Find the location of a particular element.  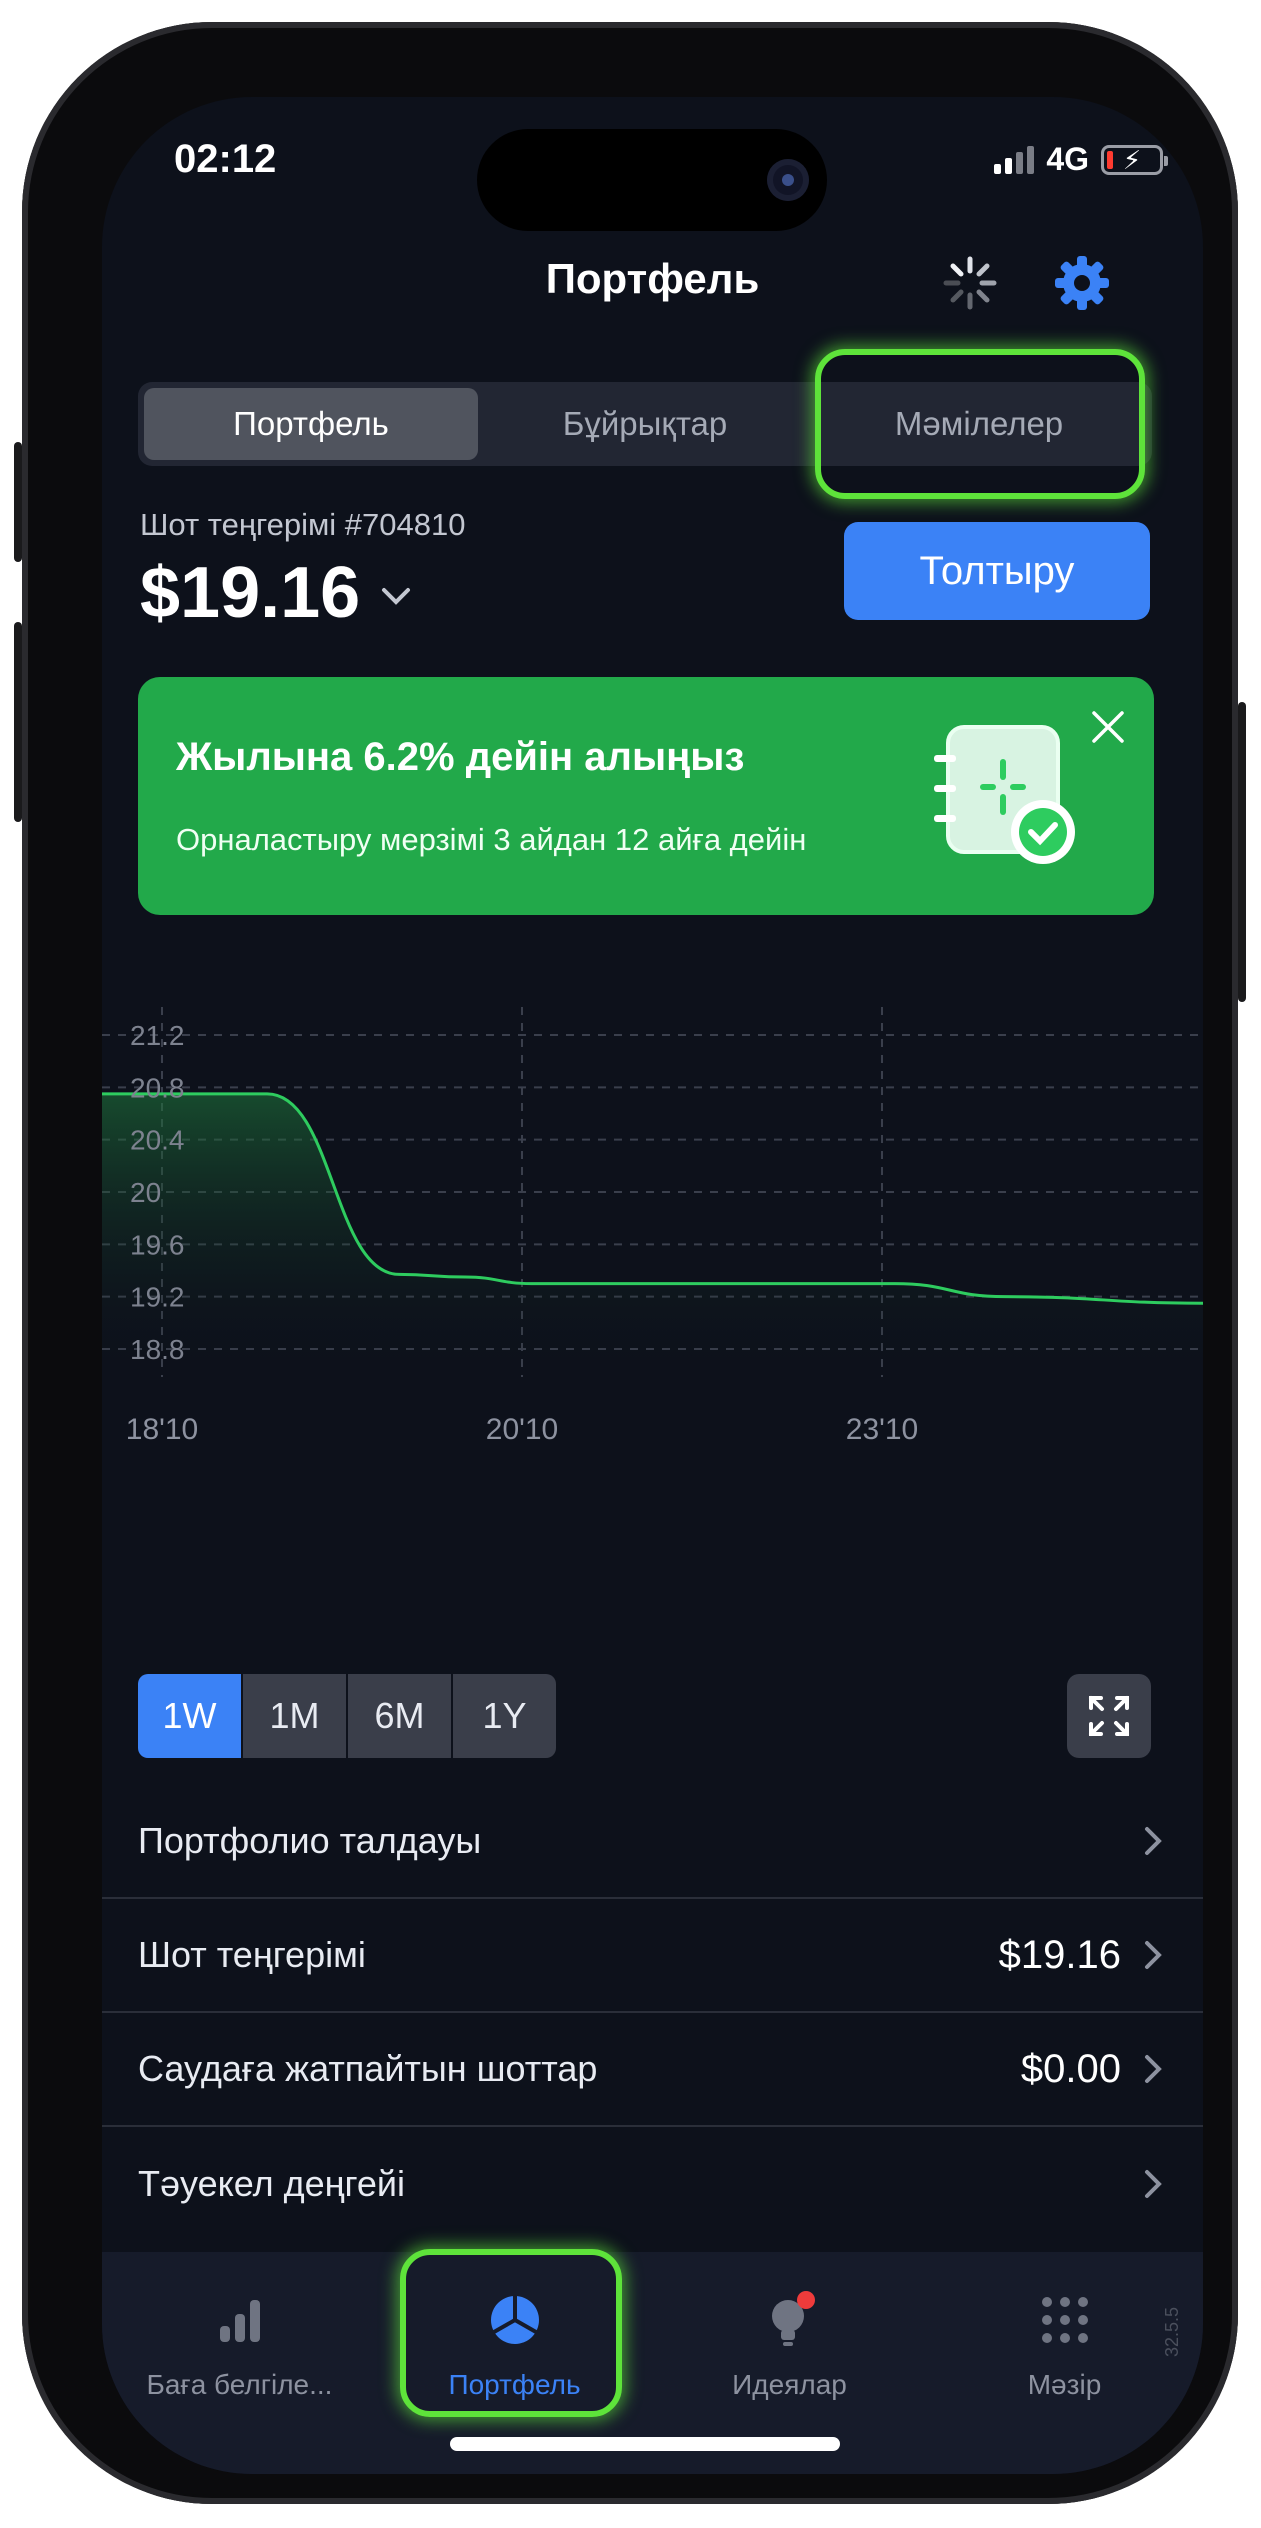

x-tick-label: 20'10 is located at coordinates (522, 1429).